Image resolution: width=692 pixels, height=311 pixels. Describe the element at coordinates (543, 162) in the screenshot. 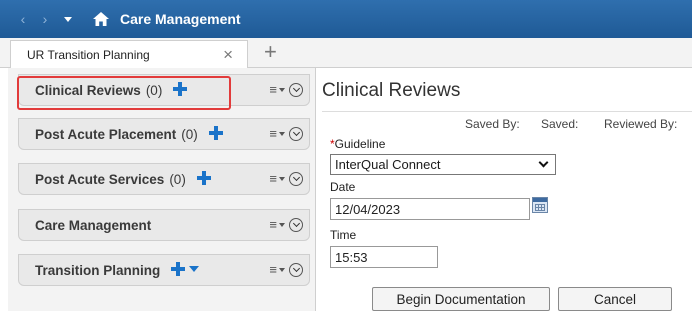

I see `chevron-down-icon` at that location.